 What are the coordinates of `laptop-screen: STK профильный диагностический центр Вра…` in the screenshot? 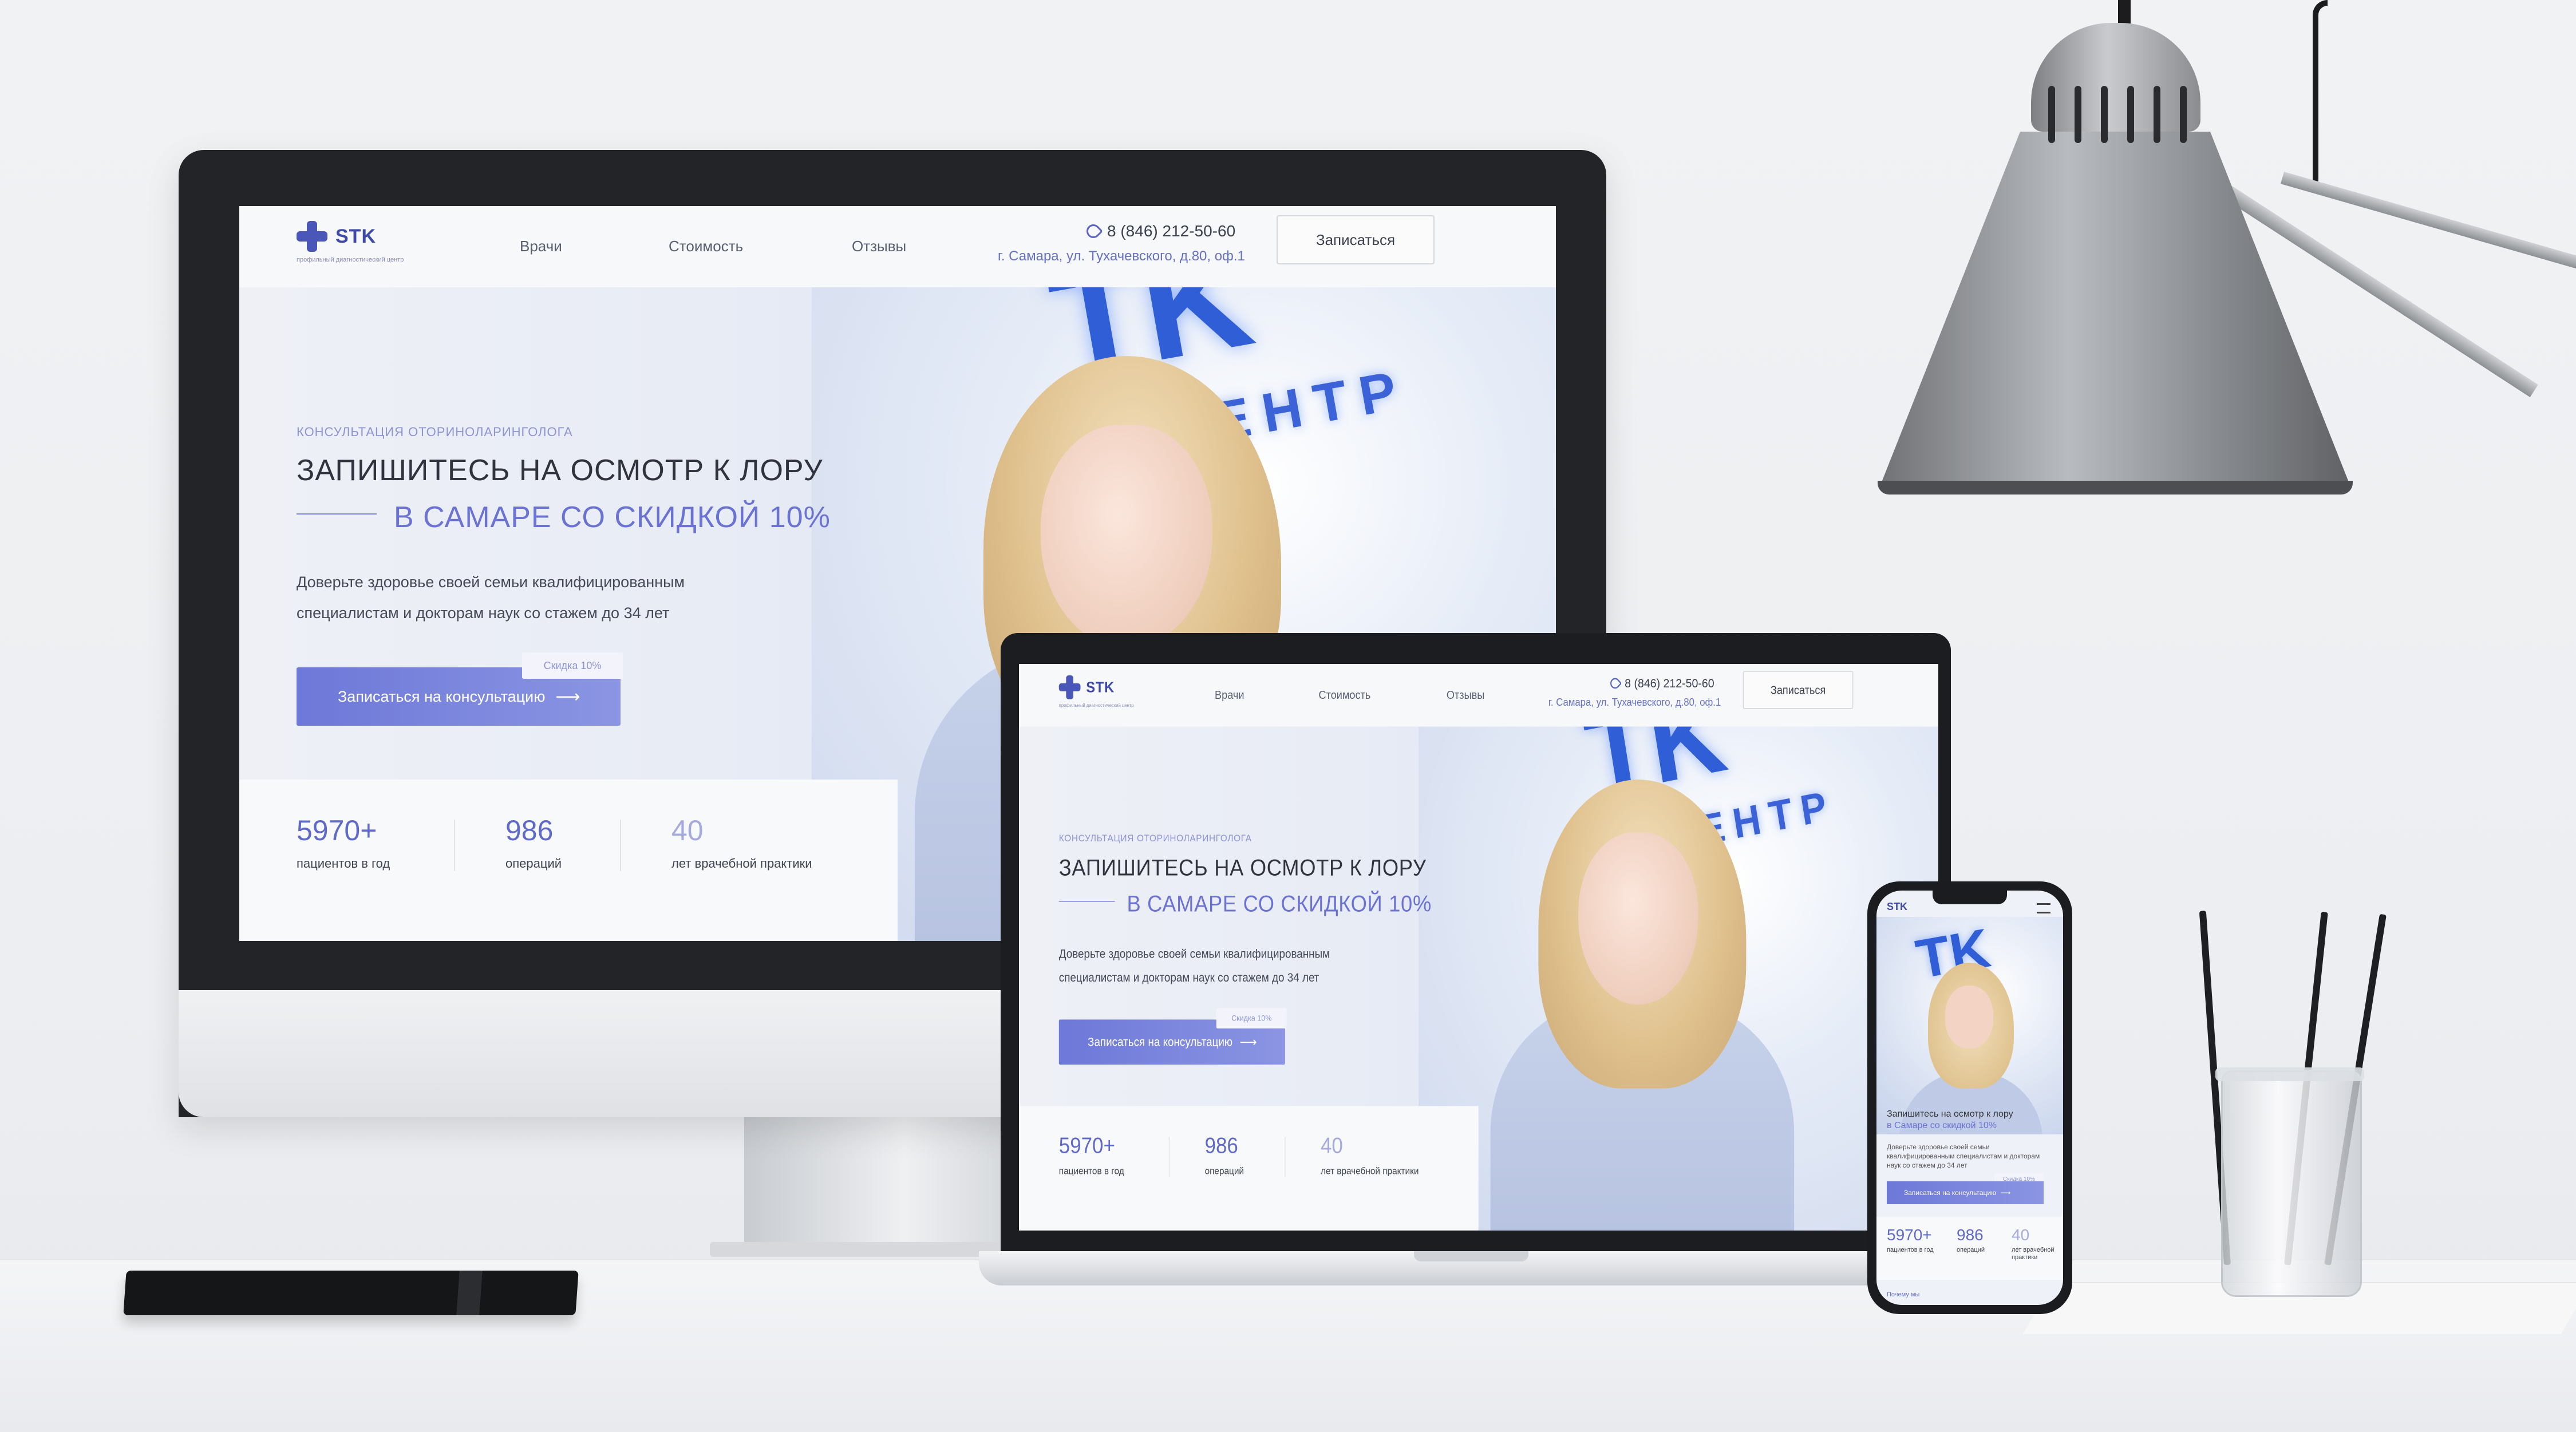 It's located at (1478, 948).